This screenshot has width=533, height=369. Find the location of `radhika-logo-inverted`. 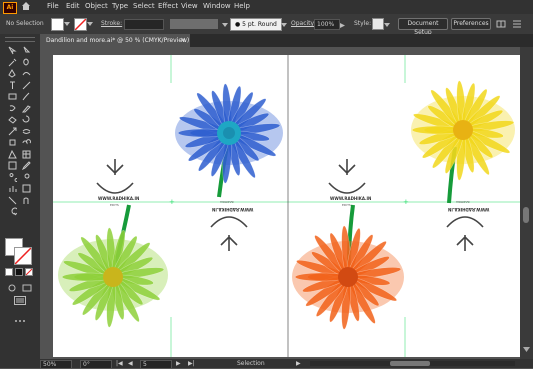

radhika-logo-inverted is located at coordinates (465, 233).